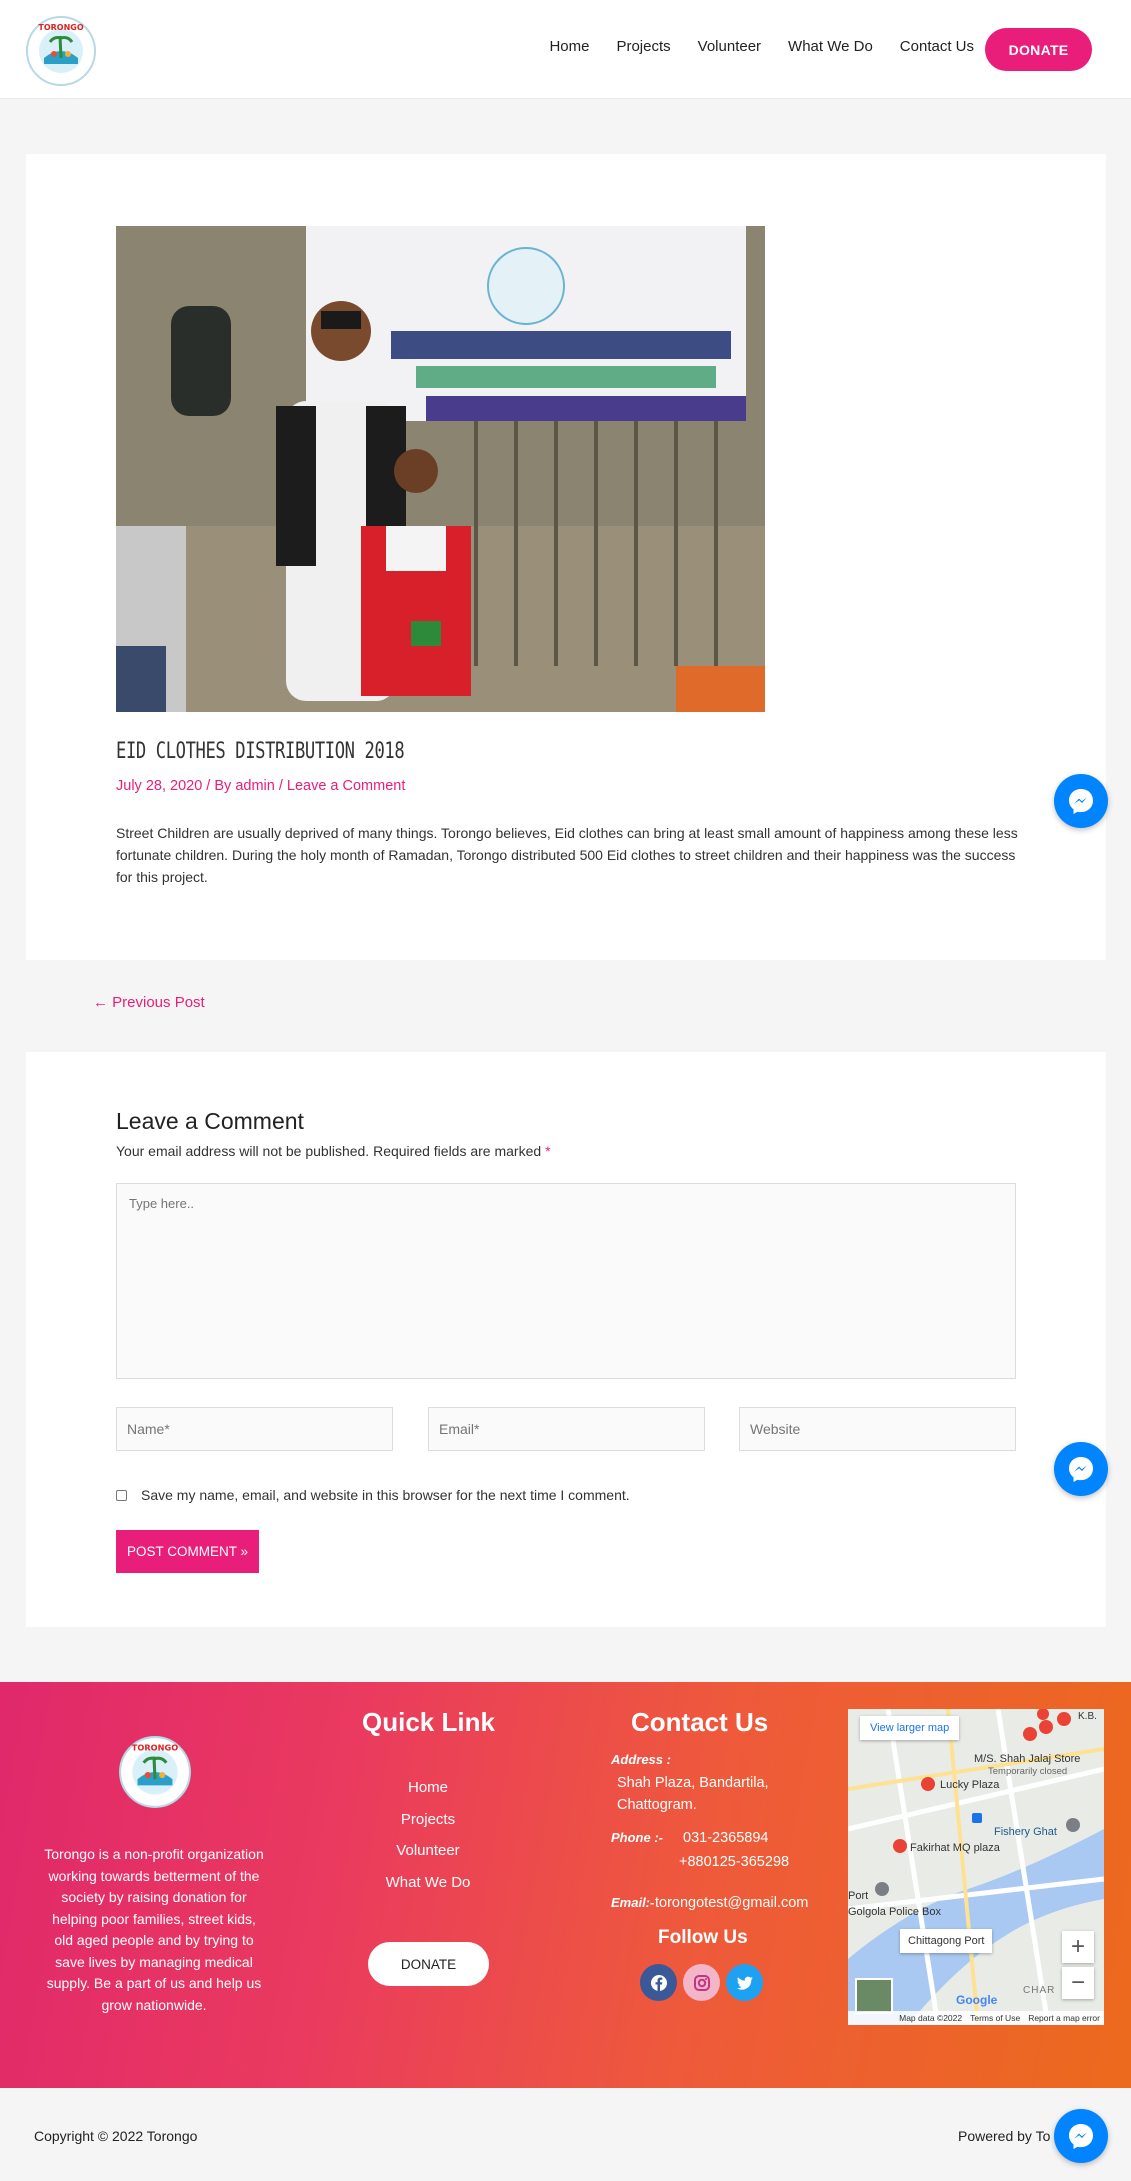 The width and height of the screenshot is (1131, 2181). What do you see at coordinates (657, 1805) in the screenshot?
I see `address-line-2: Chattogram.` at bounding box center [657, 1805].